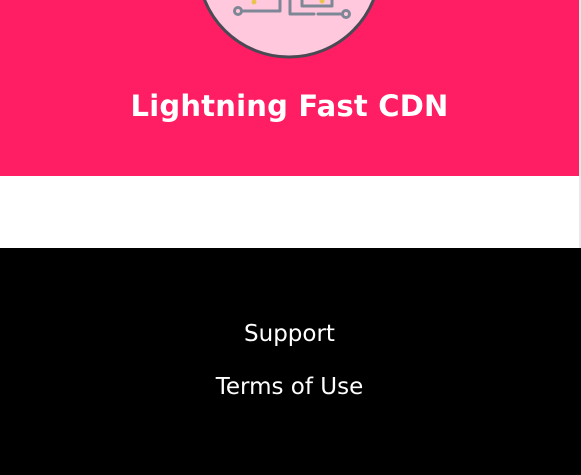 The width and height of the screenshot is (581, 475). What do you see at coordinates (289, 106) in the screenshot?
I see `feature-title: Lightning Fast CDN` at bounding box center [289, 106].